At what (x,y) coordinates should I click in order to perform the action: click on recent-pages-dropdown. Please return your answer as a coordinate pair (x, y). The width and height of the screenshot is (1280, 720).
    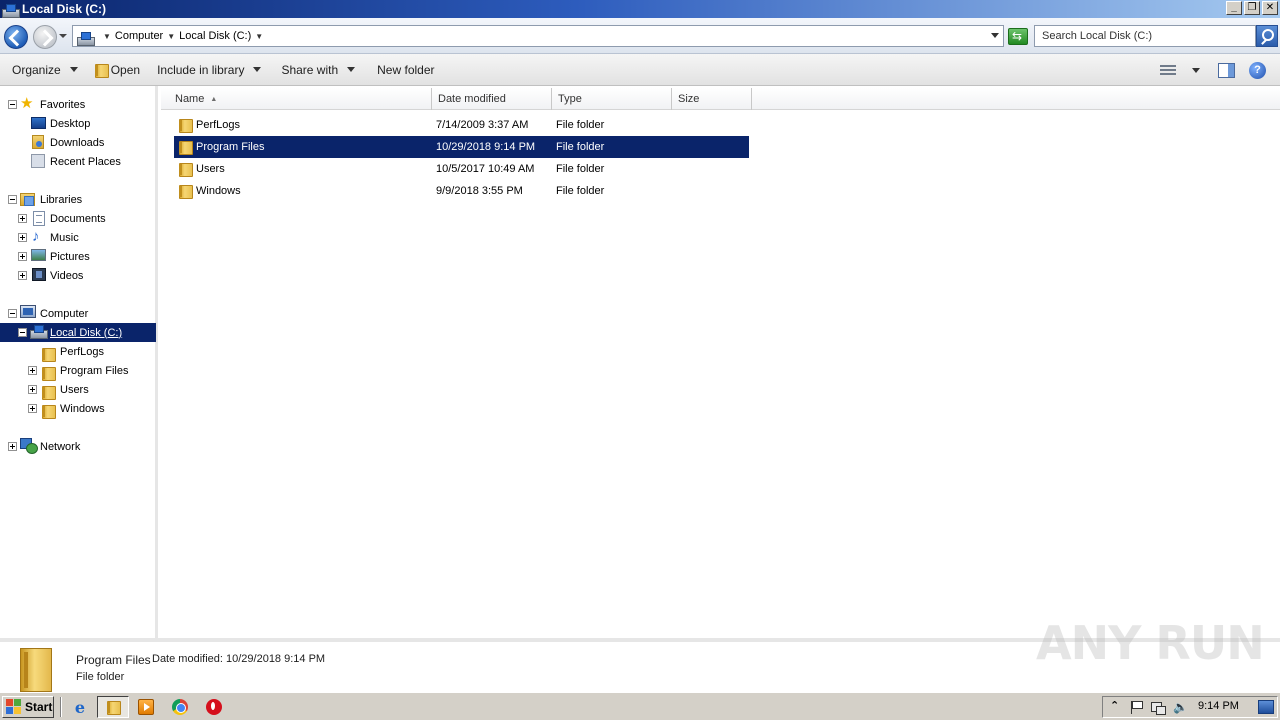
    Looking at the image, I should click on (63, 36).